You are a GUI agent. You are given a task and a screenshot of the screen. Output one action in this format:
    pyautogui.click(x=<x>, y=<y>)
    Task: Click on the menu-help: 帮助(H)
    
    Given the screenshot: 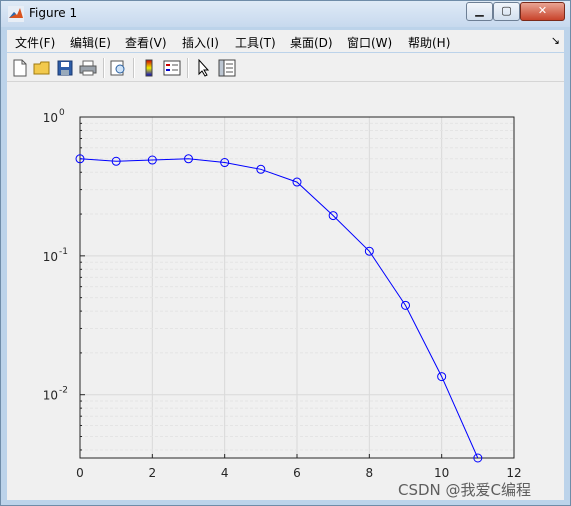 What is the action you would take?
    pyautogui.click(x=429, y=42)
    